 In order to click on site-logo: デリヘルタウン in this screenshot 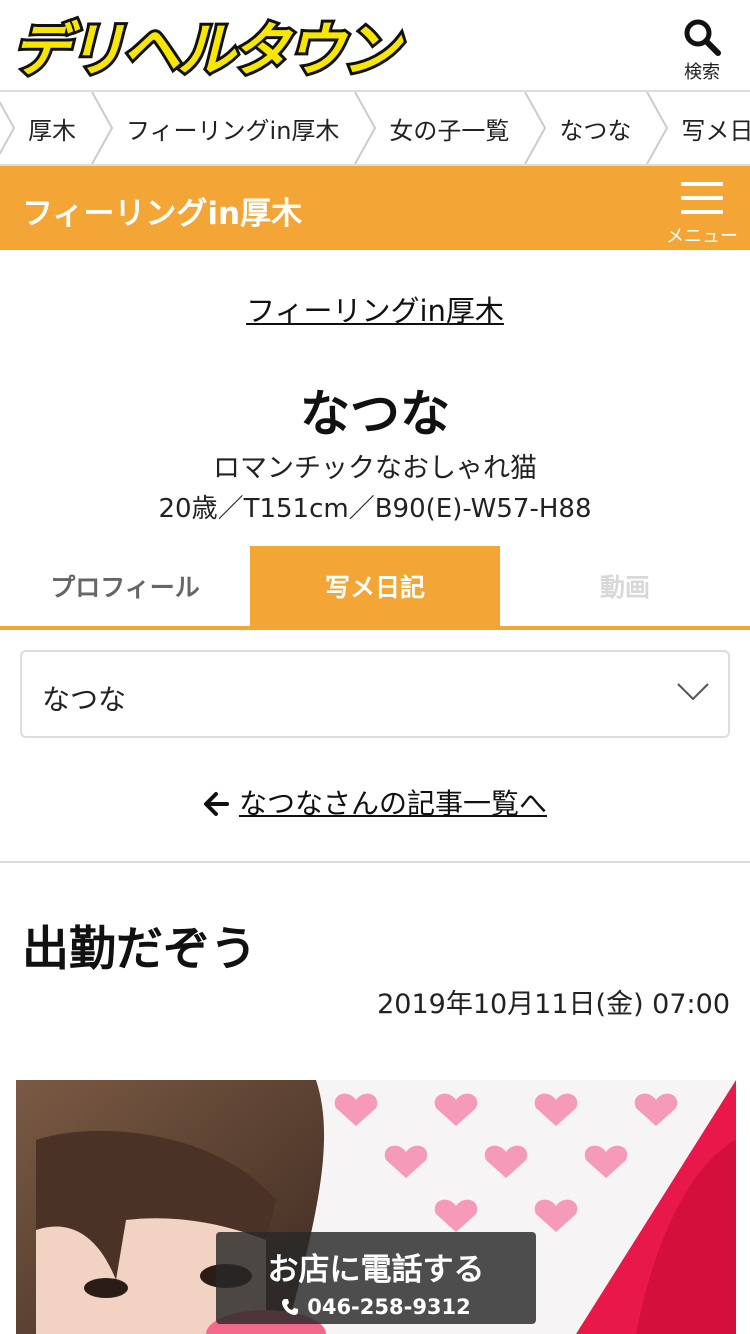, I will do `click(213, 48)`.